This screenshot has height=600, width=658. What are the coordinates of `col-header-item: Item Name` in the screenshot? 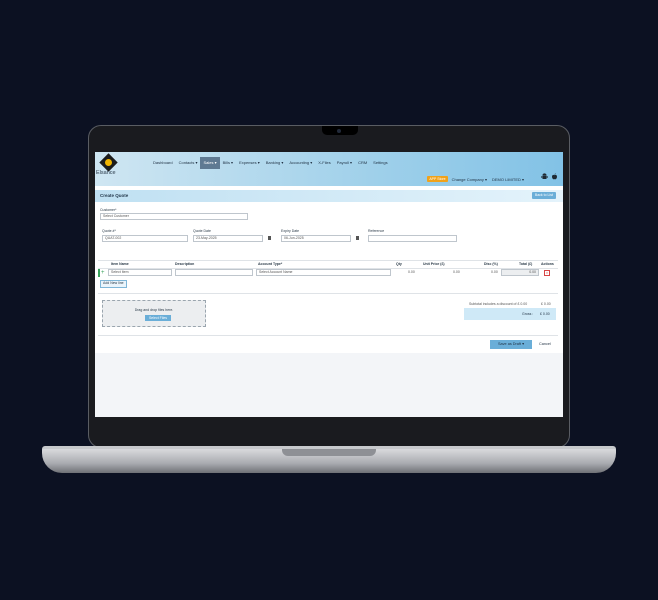 It's located at (120, 264).